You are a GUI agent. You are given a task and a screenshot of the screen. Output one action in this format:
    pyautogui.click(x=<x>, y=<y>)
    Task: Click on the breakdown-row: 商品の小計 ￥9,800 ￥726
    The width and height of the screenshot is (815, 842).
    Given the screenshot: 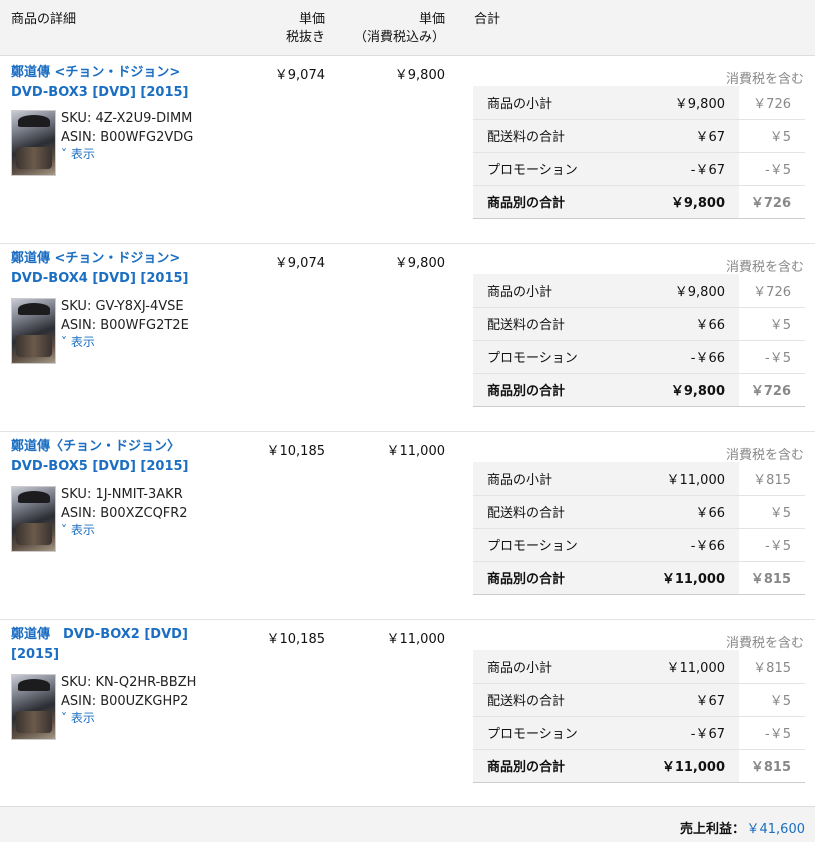 What is the action you would take?
    pyautogui.click(x=639, y=103)
    